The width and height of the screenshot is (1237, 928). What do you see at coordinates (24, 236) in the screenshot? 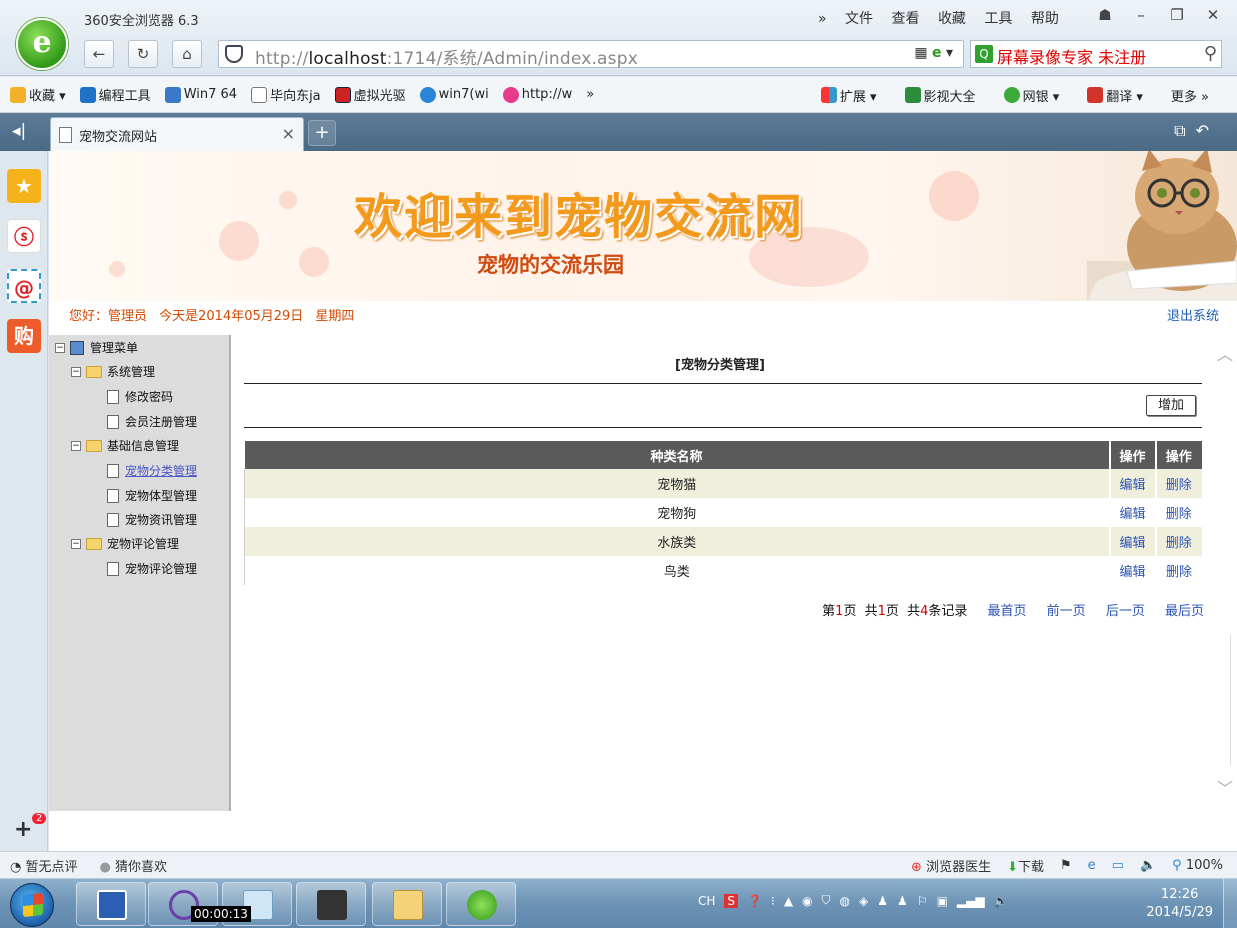
I see `weibo-icon: ⓢ` at bounding box center [24, 236].